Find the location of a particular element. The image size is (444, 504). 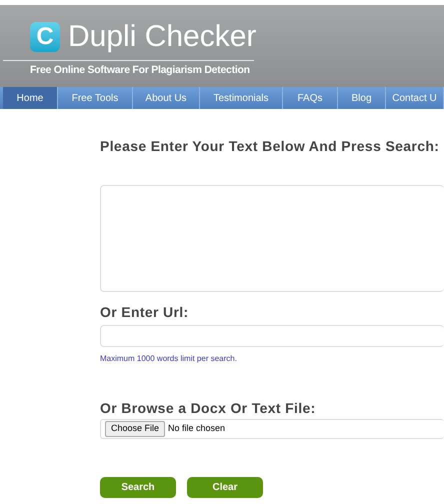

limit-note: Maximum 1000 words limit per search. is located at coordinates (169, 359).